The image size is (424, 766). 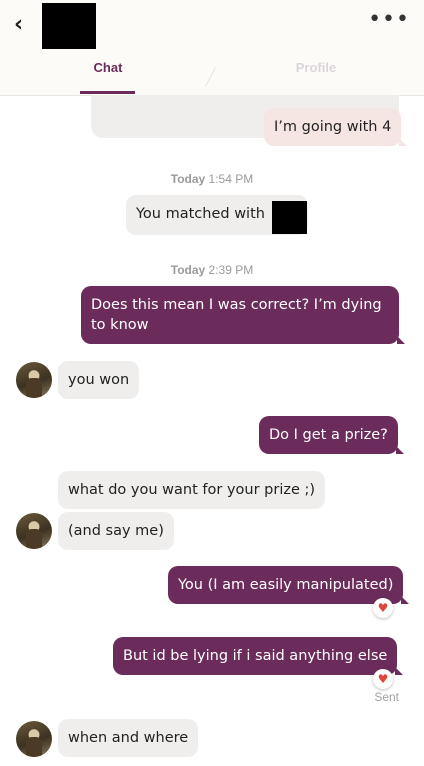 I want to click on message-bubble-outgoing: Do I get a prize?, so click(x=331, y=435).